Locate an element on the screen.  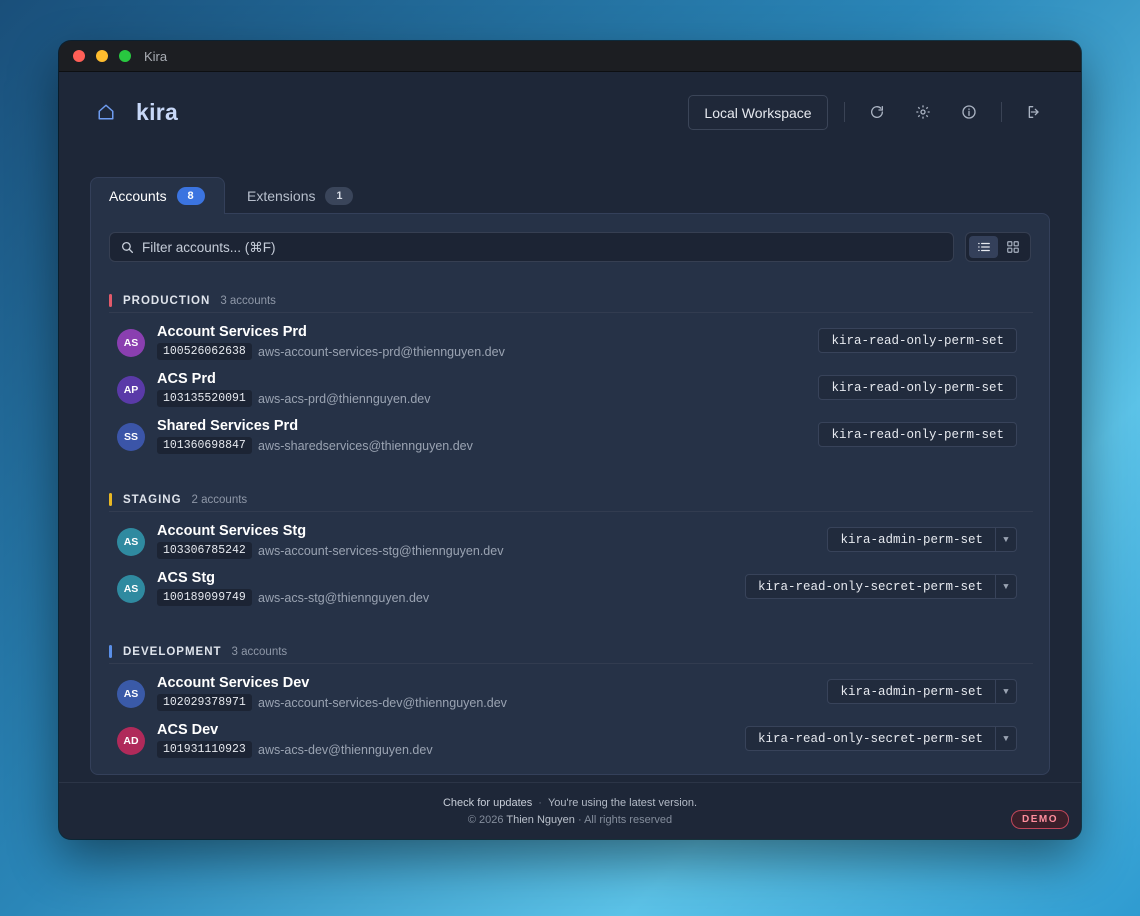
account-email: aws-account-services-dev@thiennguyen.dev is located at coordinates (382, 703).